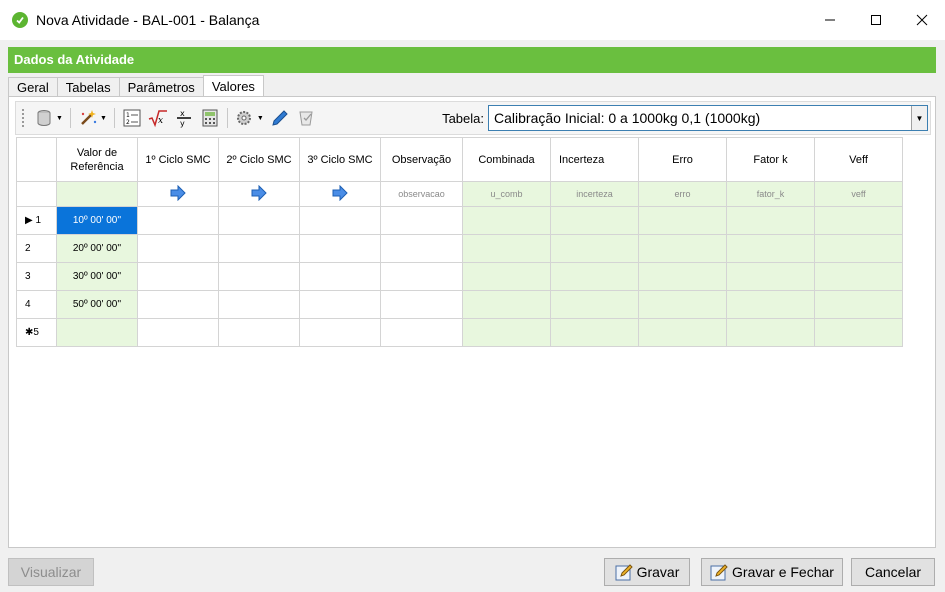  Describe the element at coordinates (128, 115) in the screenshot. I see `svg-text: 1` at that location.